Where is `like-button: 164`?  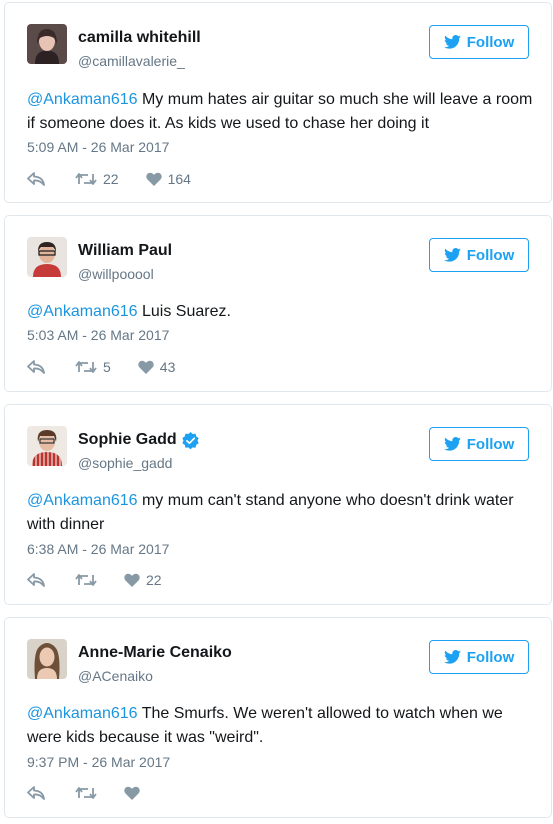 like-button: 164 is located at coordinates (168, 179).